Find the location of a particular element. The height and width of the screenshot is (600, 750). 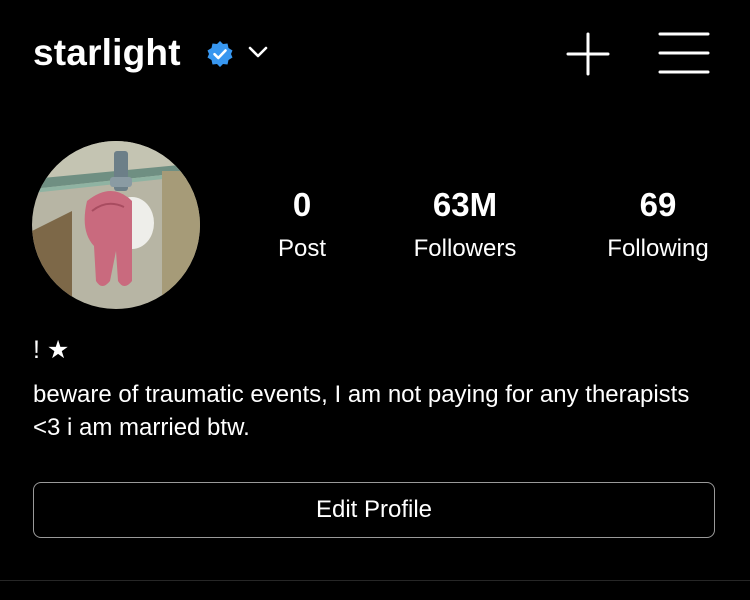

profile-avatar is located at coordinates (116, 225).